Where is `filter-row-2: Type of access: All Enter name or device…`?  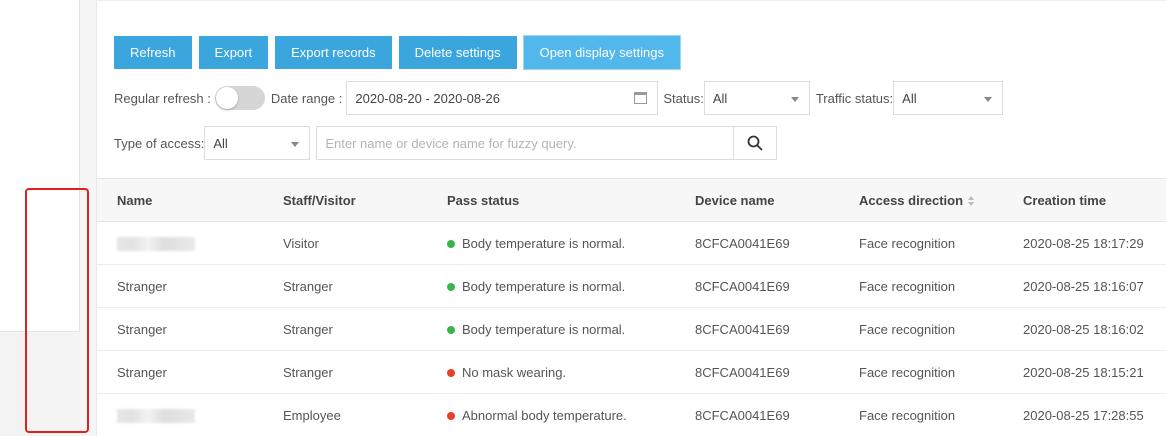 filter-row-2: Type of access: All Enter name or device… is located at coordinates (446, 143).